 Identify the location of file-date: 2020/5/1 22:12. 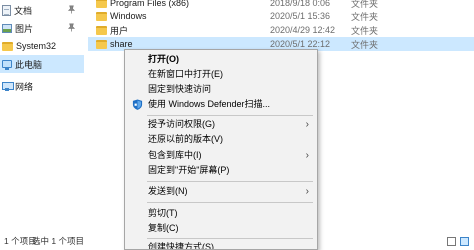
(300, 44).